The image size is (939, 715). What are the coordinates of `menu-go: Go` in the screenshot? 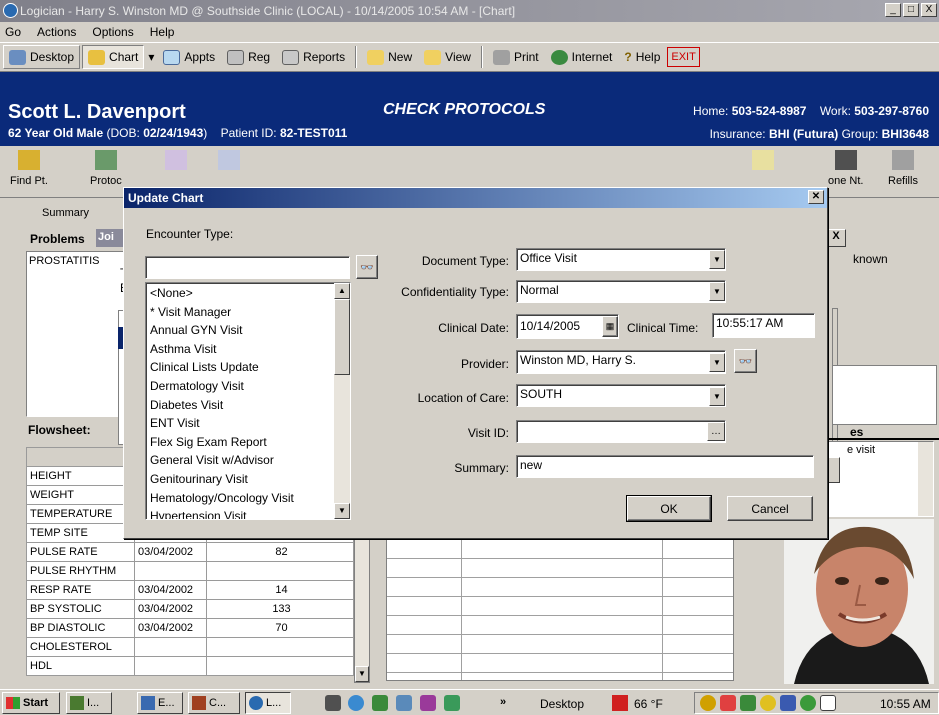 It's located at (13, 32).